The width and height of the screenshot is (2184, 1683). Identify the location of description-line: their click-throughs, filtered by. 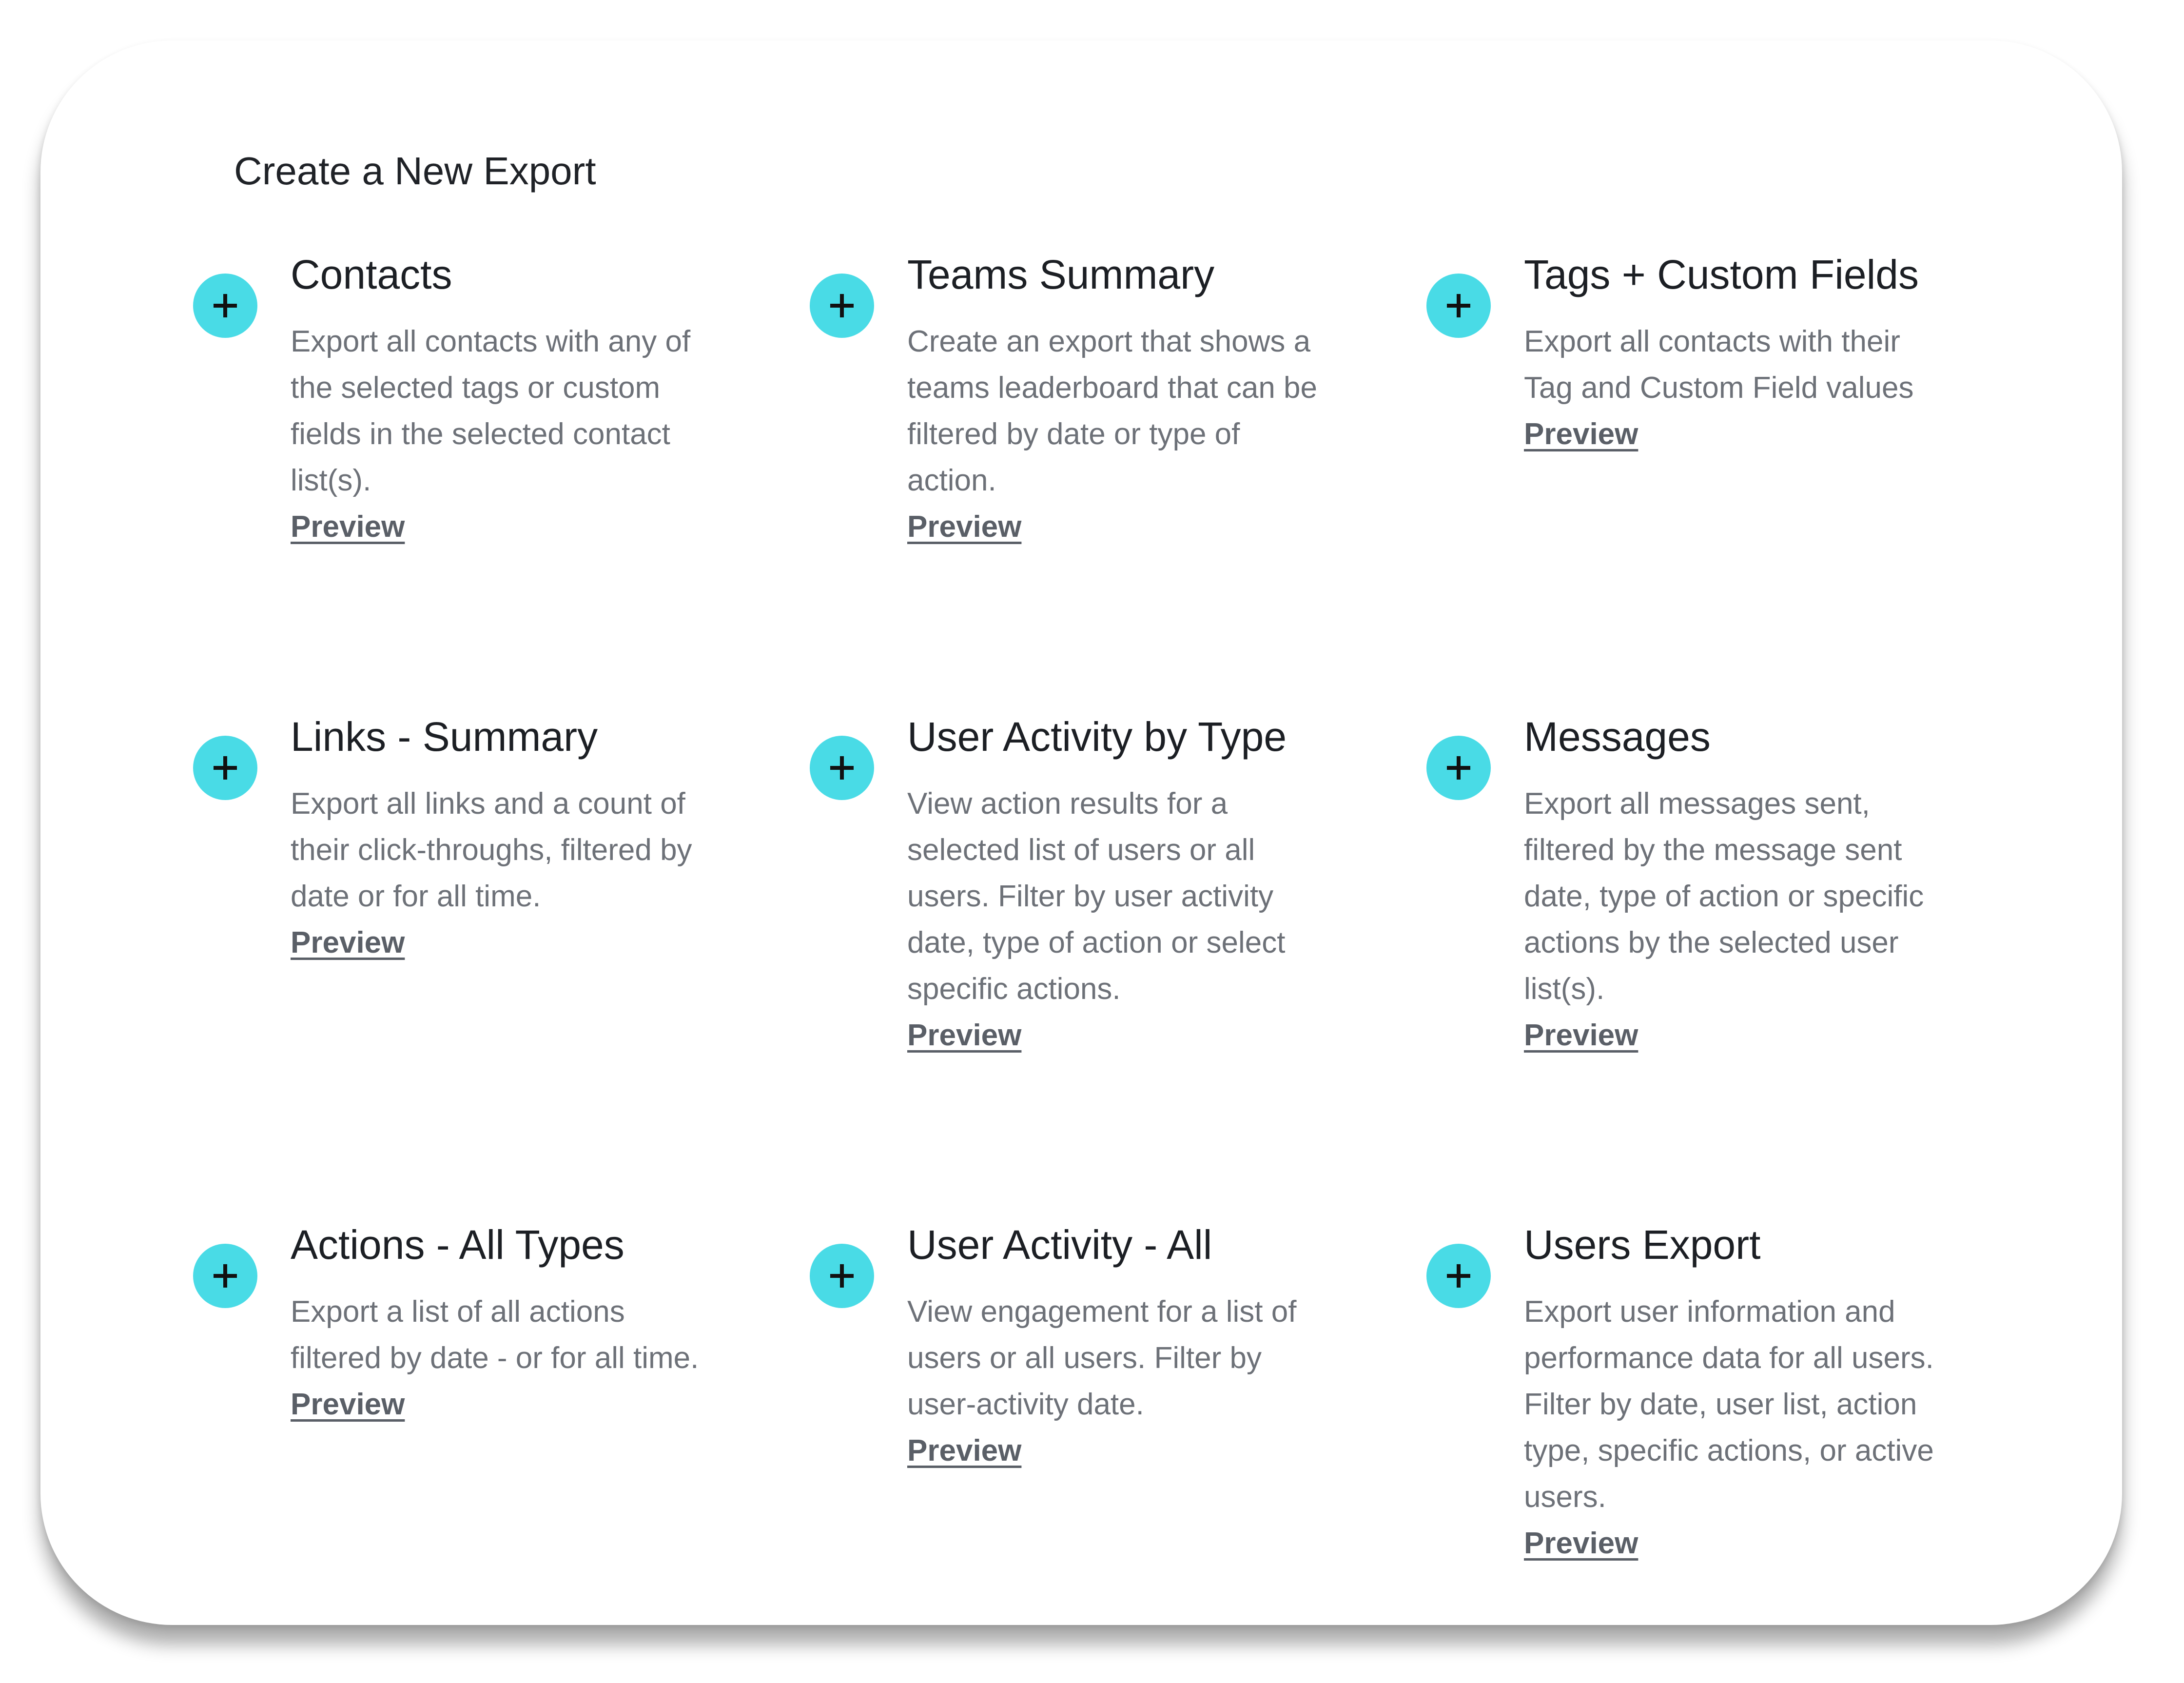
(491, 850).